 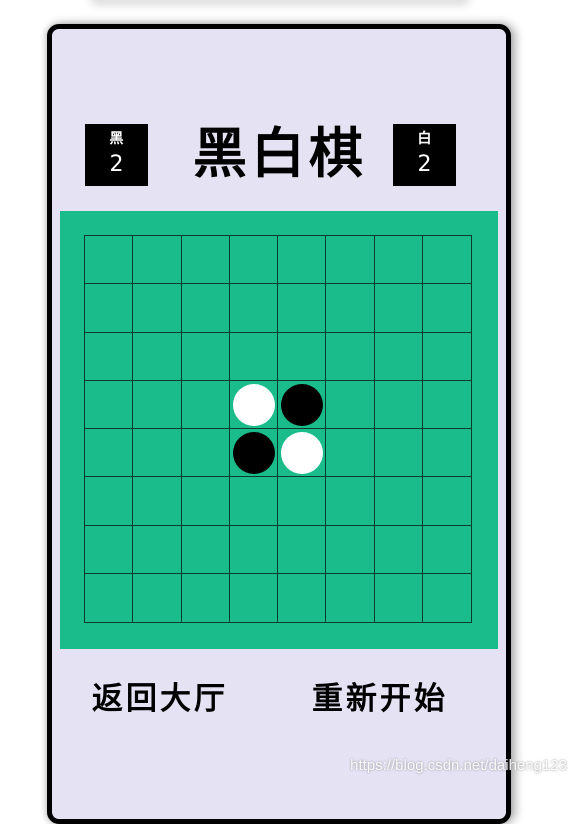 What do you see at coordinates (458, 765) in the screenshot?
I see `watermark: https://blog.csdn.net/daiheng123` at bounding box center [458, 765].